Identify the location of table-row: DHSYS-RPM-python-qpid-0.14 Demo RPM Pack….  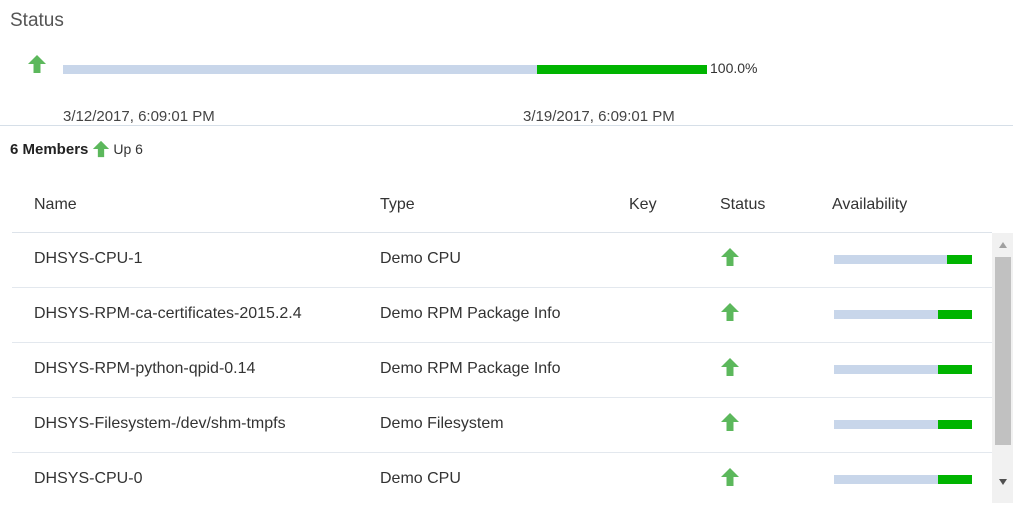
(502, 370).